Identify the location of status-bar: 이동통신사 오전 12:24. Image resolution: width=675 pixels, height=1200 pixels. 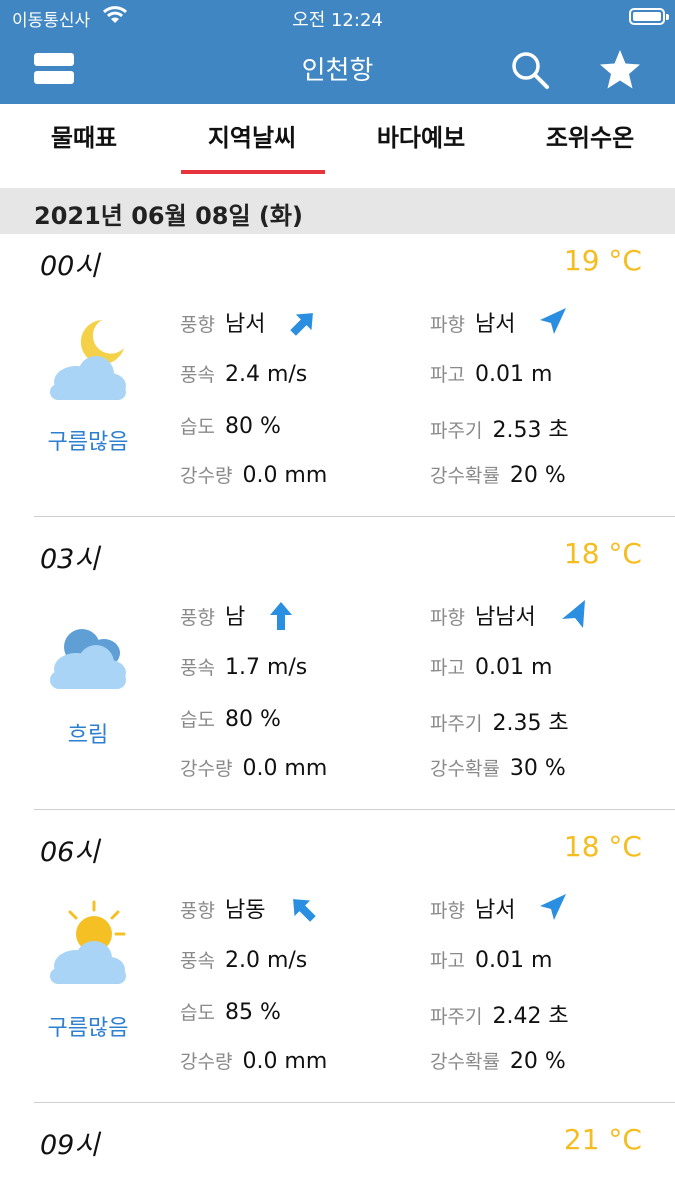
(337, 17).